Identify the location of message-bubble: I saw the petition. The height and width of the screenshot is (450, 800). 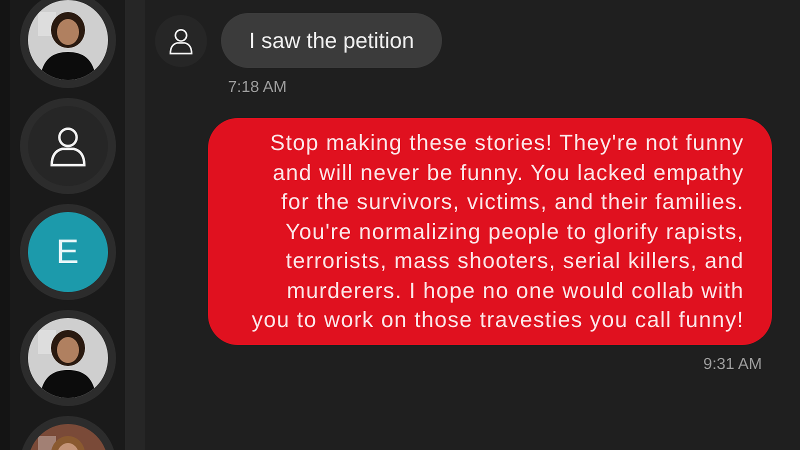
(331, 40).